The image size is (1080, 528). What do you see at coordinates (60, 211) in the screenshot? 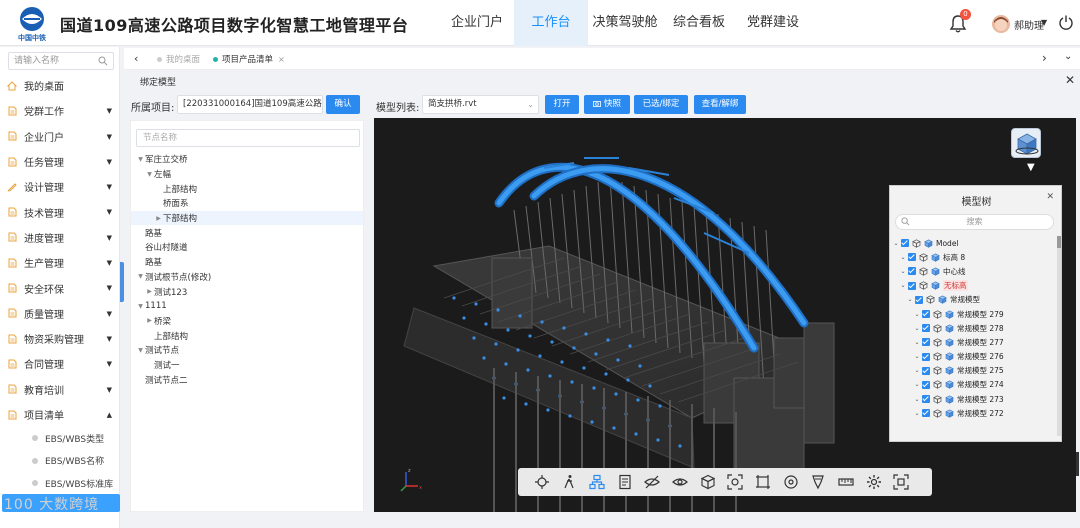
I see `sidebar-item-tech: 技术管理 ▼` at bounding box center [60, 211].